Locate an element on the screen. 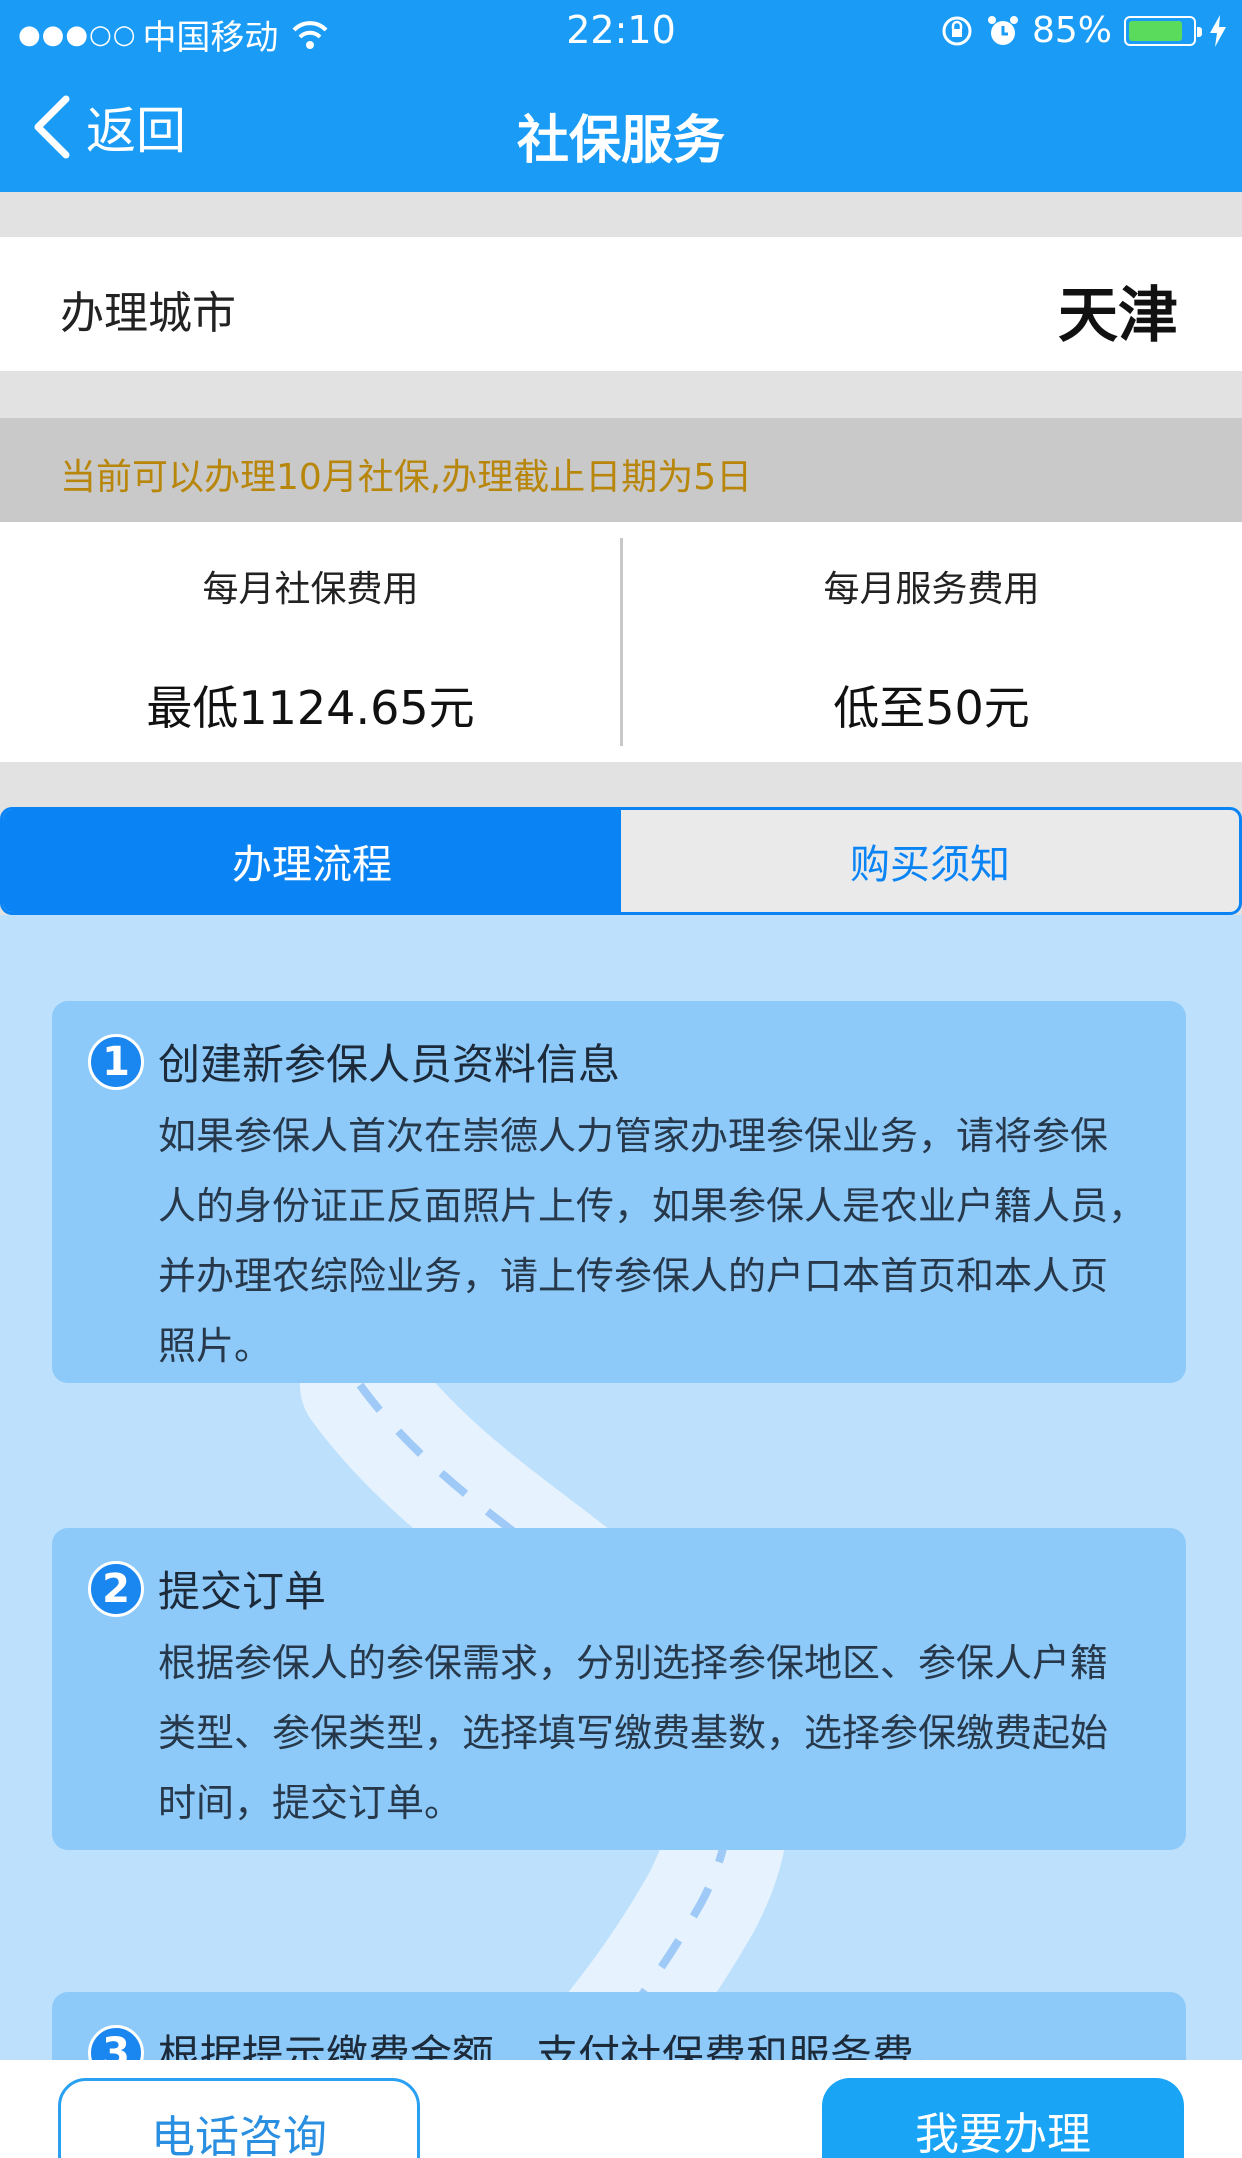 Image resolution: width=1242 pixels, height=2158 pixels. step-1-head: 1 创建新参保人员资料信息 is located at coordinates (354, 1061).